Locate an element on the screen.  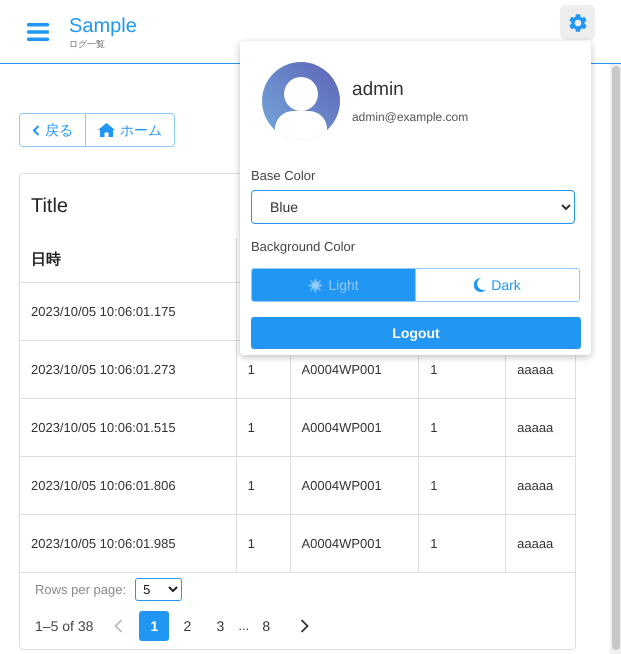
rows-per-page-label: Rows per page: is located at coordinates (80, 589).